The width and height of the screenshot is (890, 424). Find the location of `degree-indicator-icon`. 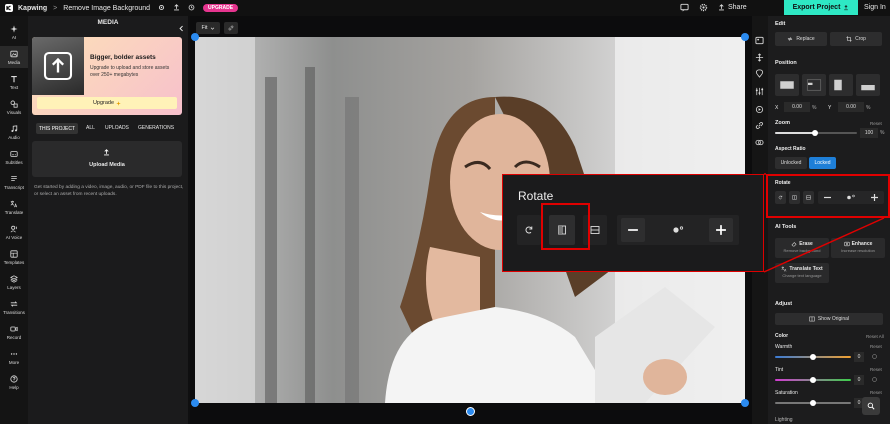

degree-indicator-icon is located at coordinates (678, 229).